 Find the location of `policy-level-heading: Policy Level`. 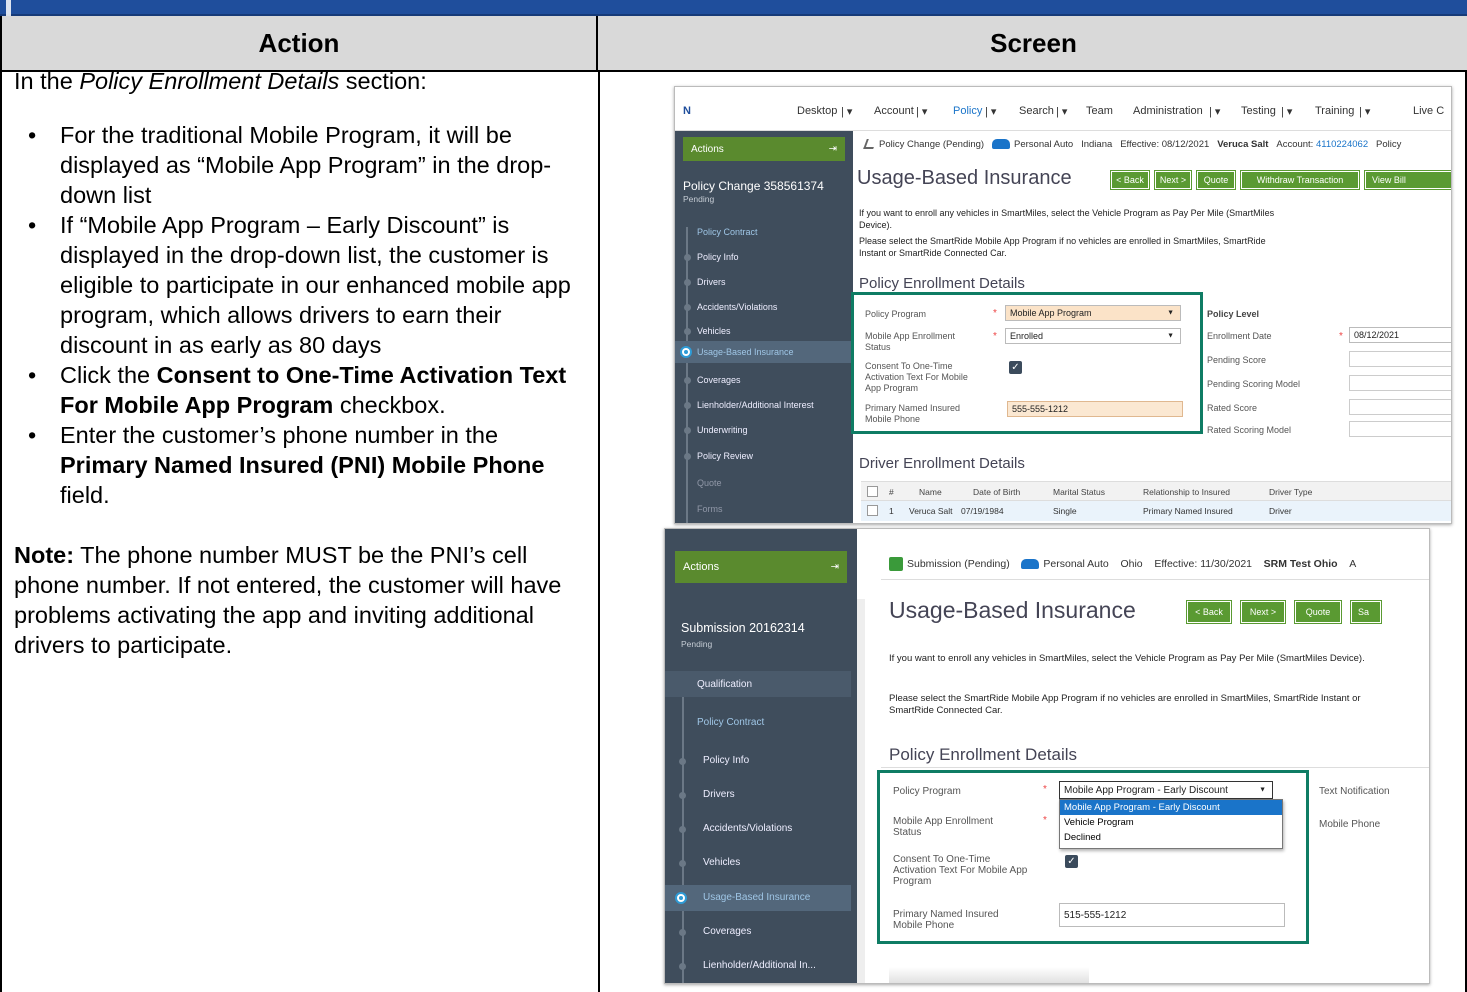

policy-level-heading: Policy Level is located at coordinates (1233, 314).